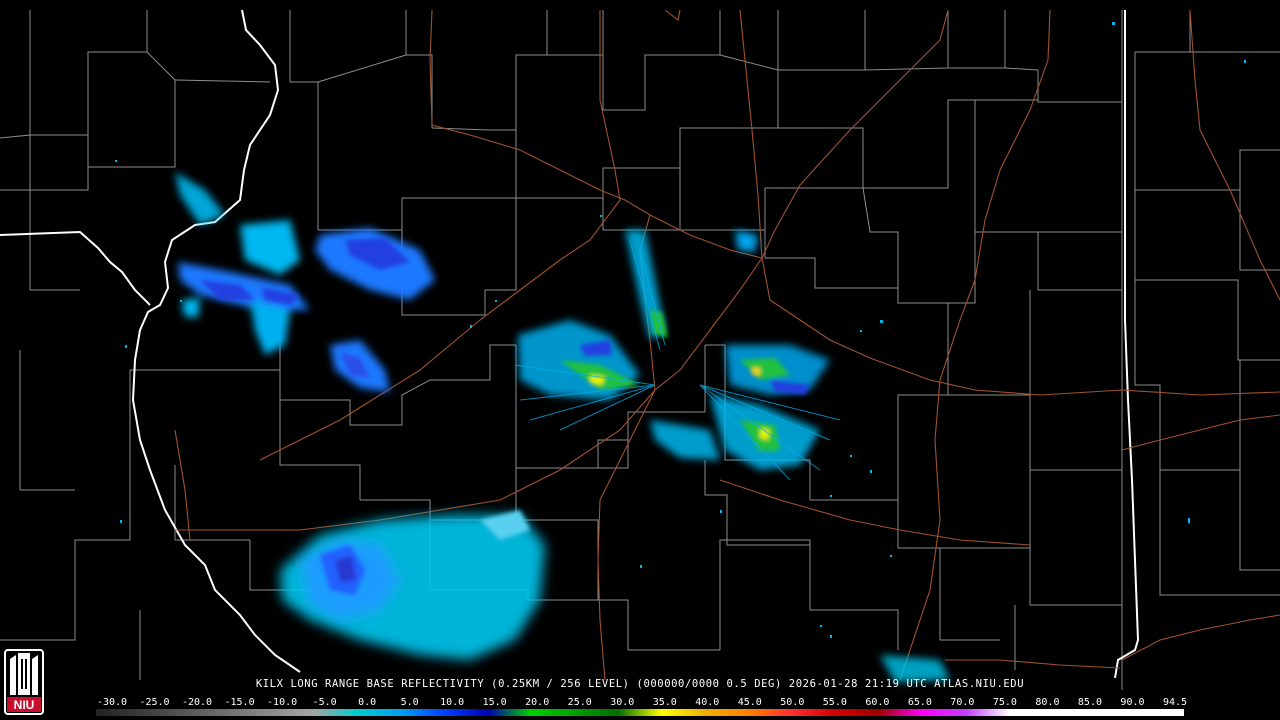 The height and width of the screenshot is (720, 1280). What do you see at coordinates (1132, 702) in the screenshot?
I see `colorbar-label: 90.0` at bounding box center [1132, 702].